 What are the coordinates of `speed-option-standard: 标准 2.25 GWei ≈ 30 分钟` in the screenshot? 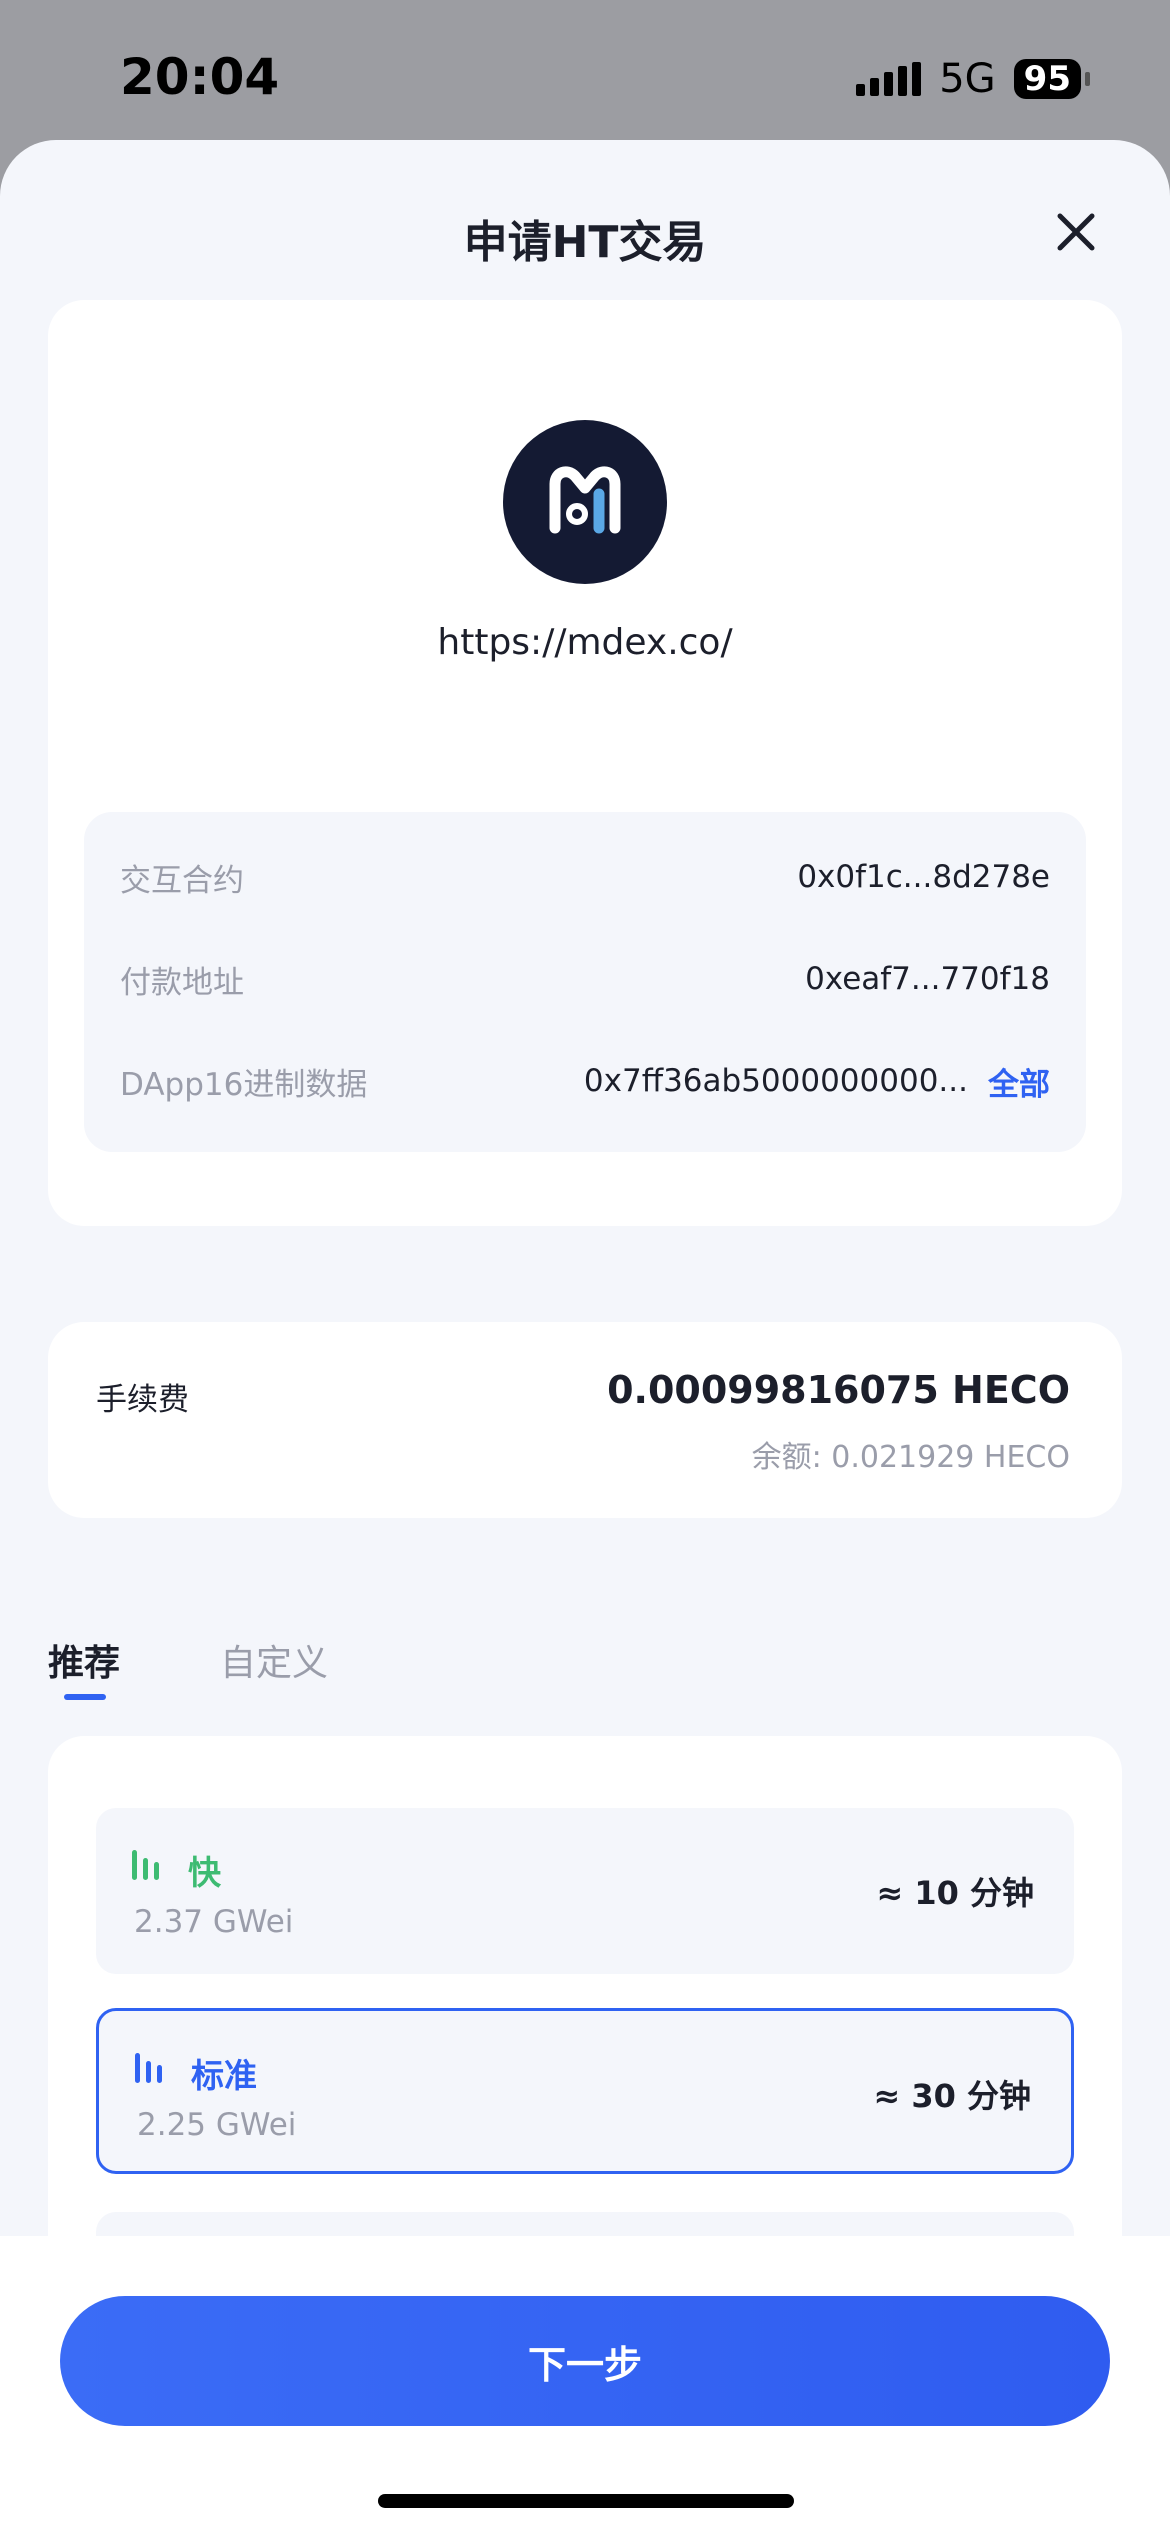 It's located at (585, 2091).